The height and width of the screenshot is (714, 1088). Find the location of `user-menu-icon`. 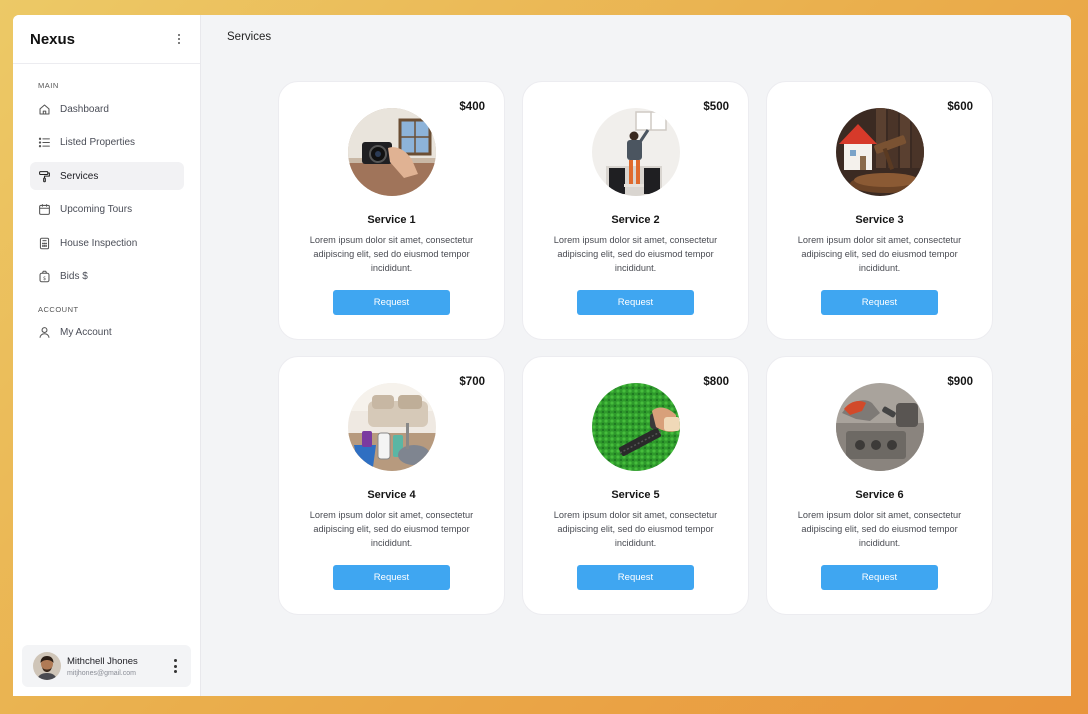

user-menu-icon is located at coordinates (175, 666).